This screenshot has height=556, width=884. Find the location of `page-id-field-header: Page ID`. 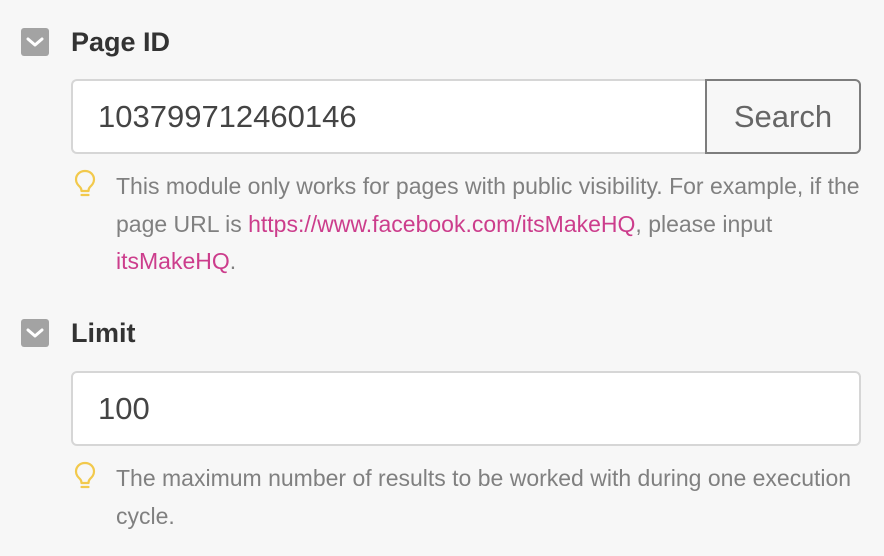

page-id-field-header: Page ID is located at coordinates (95, 42).